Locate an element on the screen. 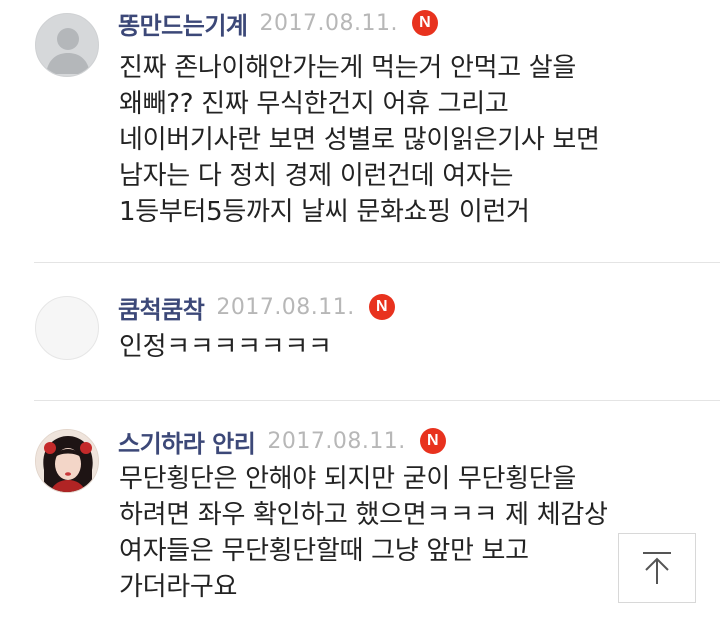  comment-meta: 똥만드는기계 2017.08.11. N is located at coordinates (278, 23).